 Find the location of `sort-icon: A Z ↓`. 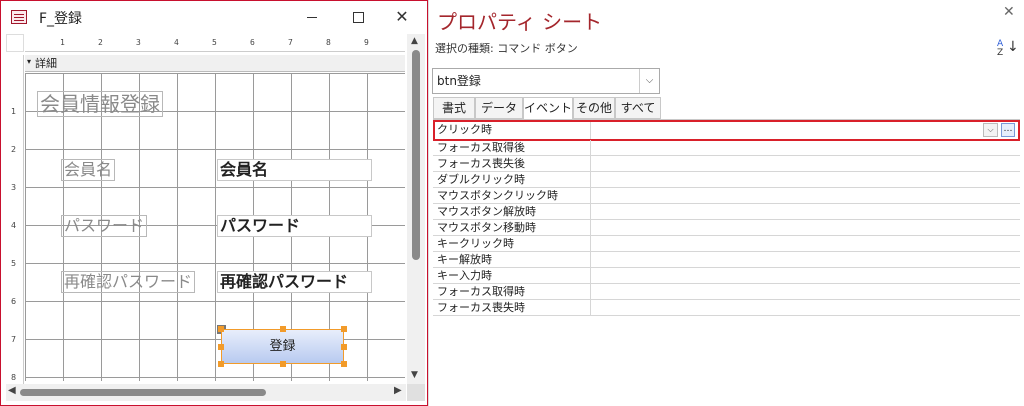

sort-icon: A Z ↓ is located at coordinates (1008, 51).